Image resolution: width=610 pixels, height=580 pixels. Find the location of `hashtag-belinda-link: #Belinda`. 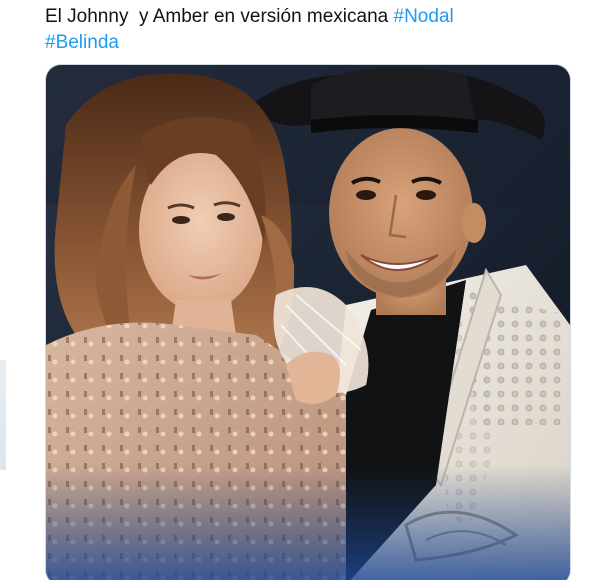

hashtag-belinda-link: #Belinda is located at coordinates (82, 42).